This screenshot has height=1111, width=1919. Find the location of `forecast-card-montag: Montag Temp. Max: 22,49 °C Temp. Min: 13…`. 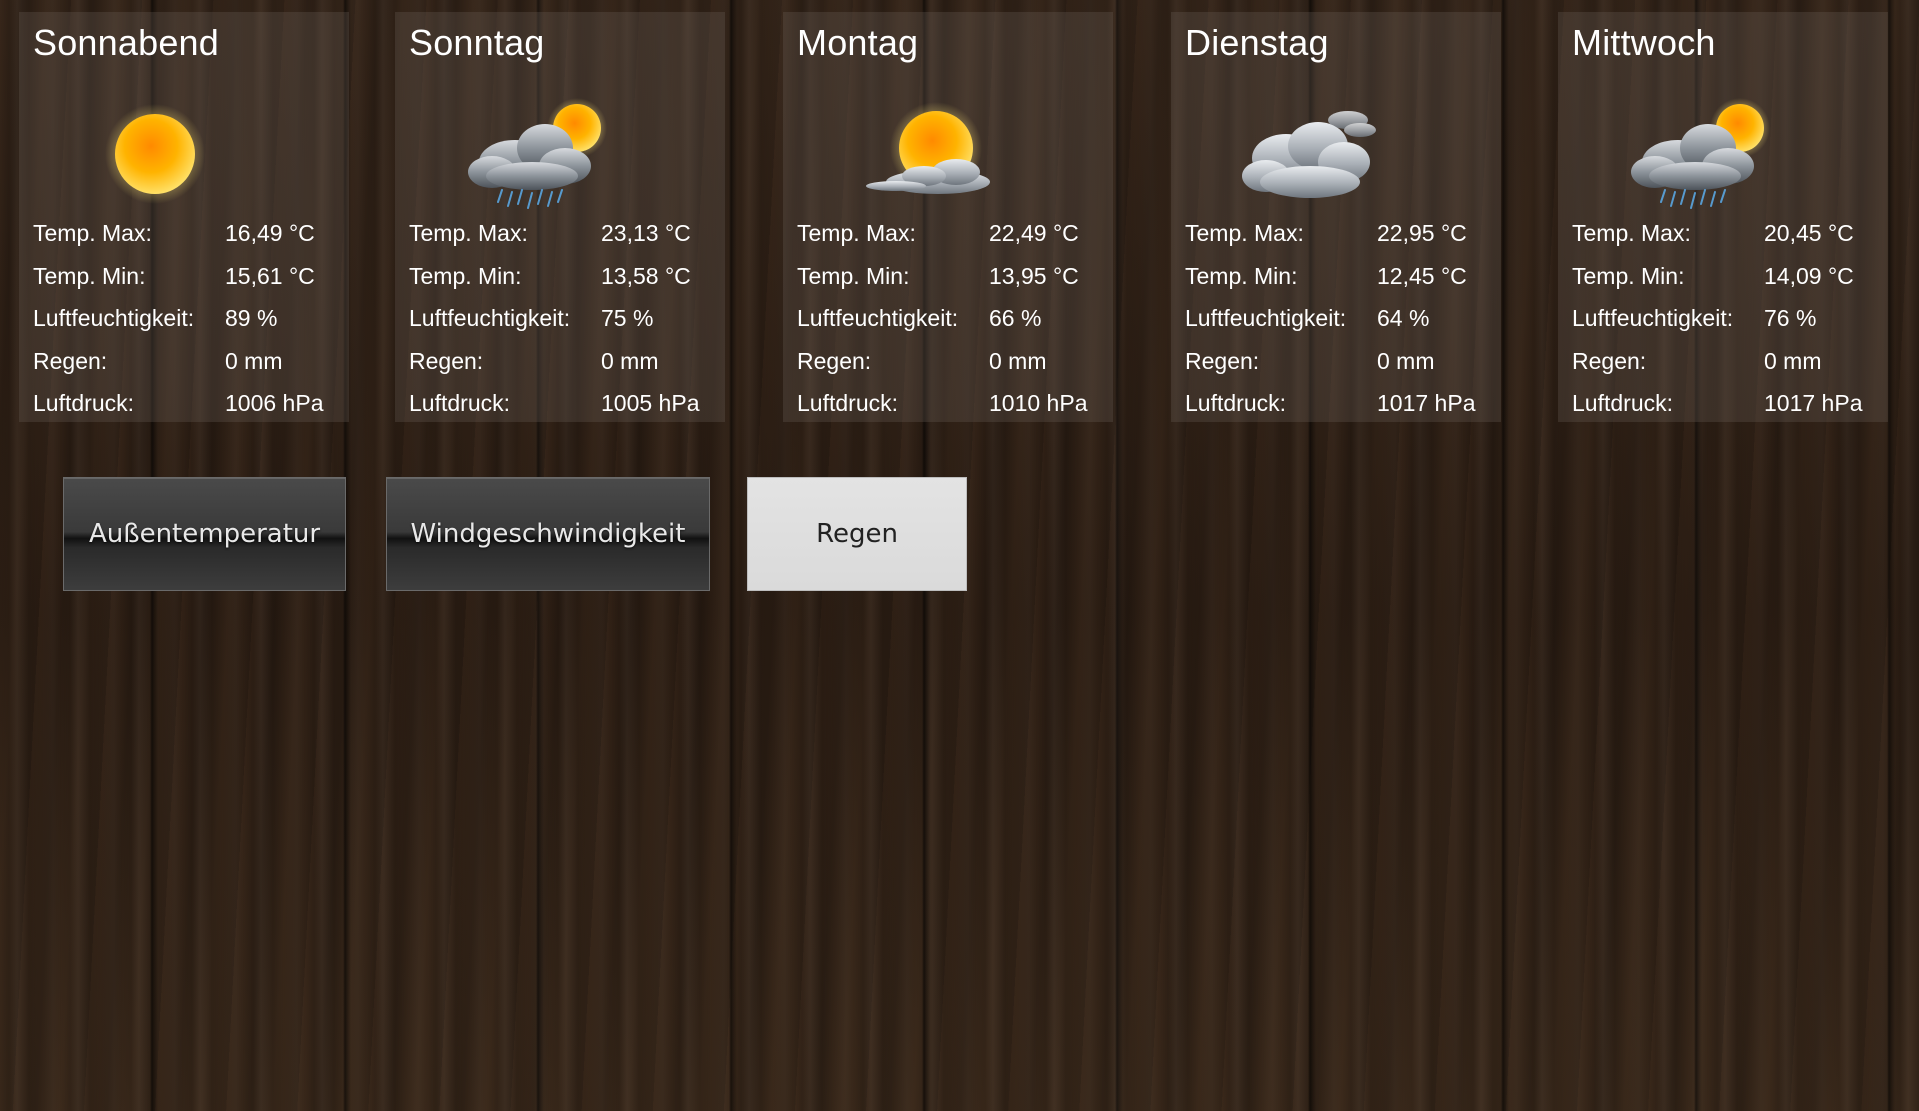

forecast-card-montag: Montag Temp. Max: 22,49 °C Temp. Min: 13… is located at coordinates (948, 217).